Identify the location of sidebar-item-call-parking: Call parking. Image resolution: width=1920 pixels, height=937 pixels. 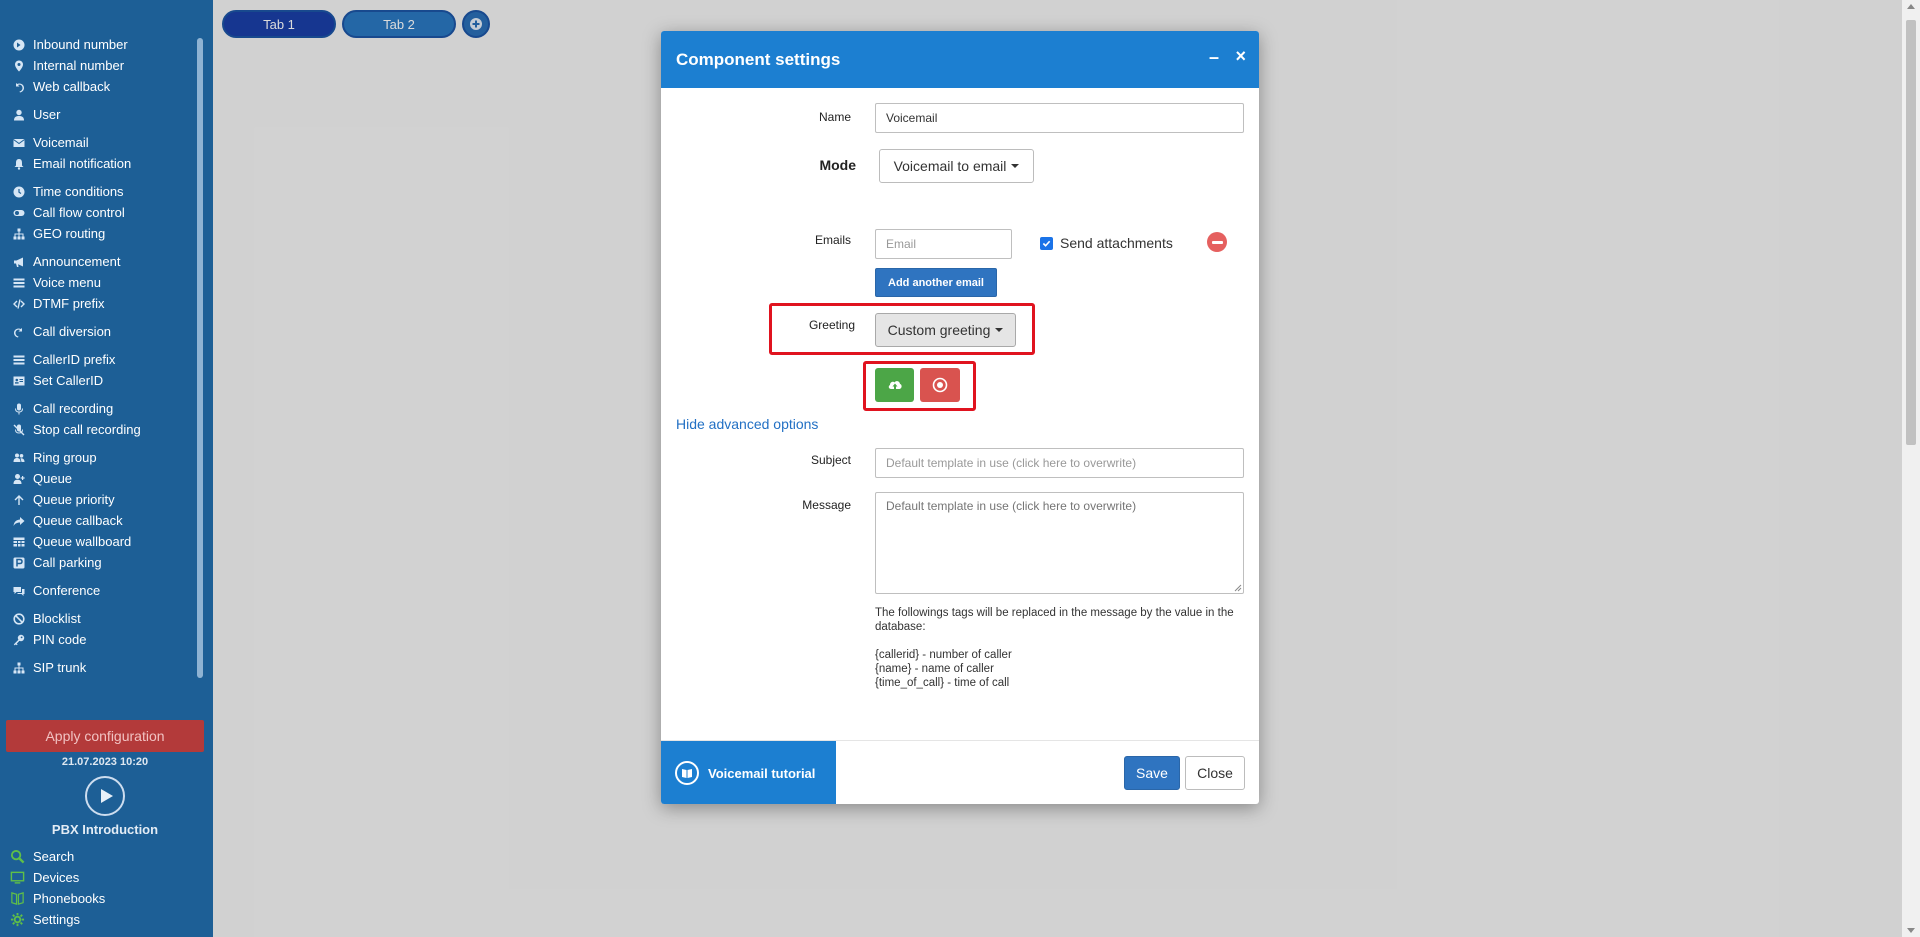
(97, 562).